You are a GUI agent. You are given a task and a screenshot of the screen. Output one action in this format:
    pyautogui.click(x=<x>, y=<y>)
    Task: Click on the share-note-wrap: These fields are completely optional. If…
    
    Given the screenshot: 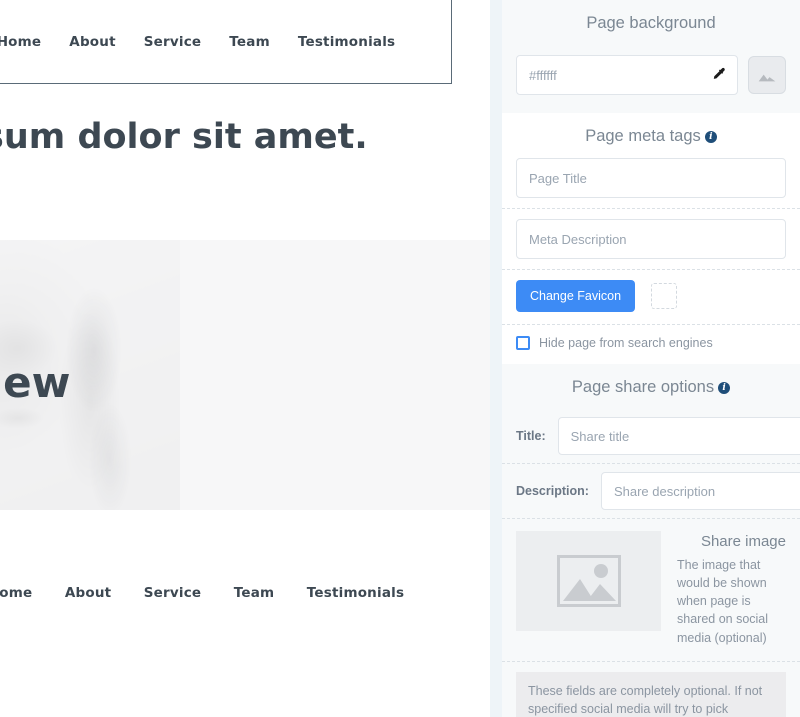 What is the action you would take?
    pyautogui.click(x=651, y=688)
    